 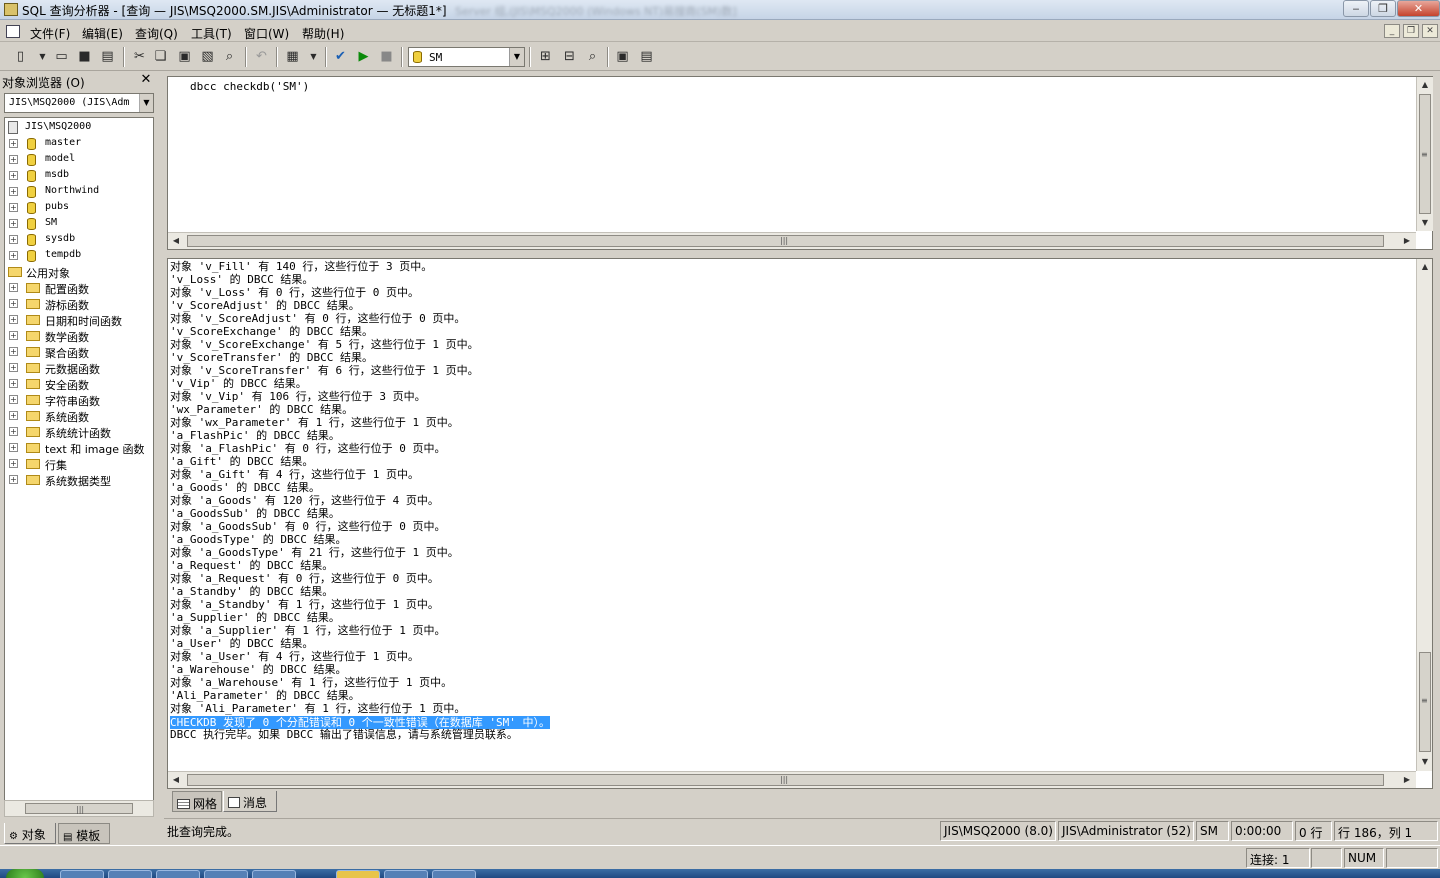 I want to click on undo-icon: ↶, so click(x=261, y=56).